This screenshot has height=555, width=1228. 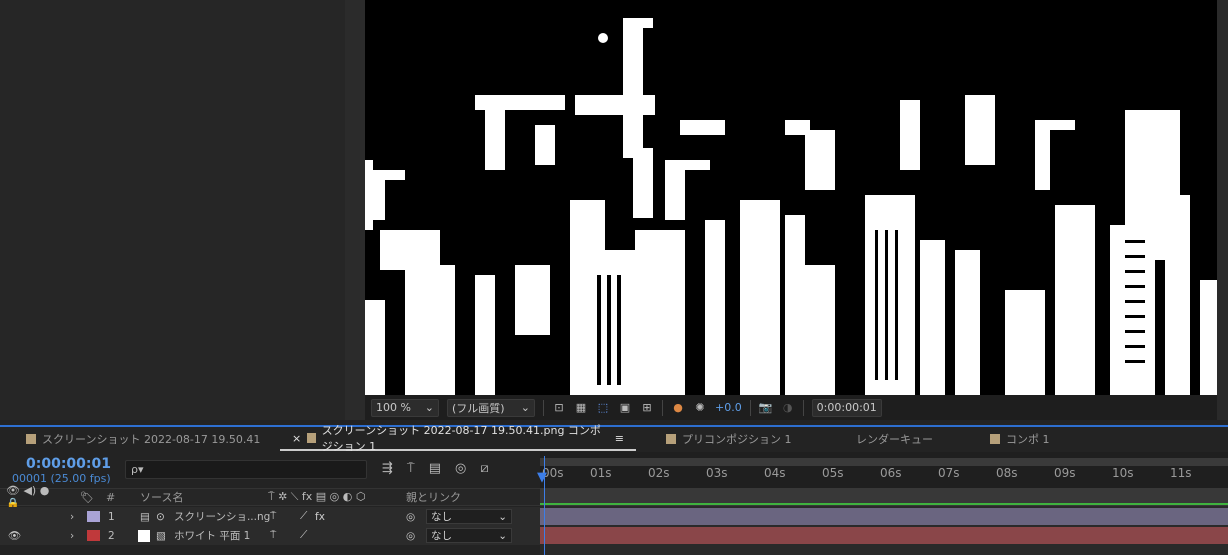 I want to click on layer-switches-icon: ⍑ ✲ ⟍ fx ▤ ◎ ◐ ⬡, so click(x=317, y=496).